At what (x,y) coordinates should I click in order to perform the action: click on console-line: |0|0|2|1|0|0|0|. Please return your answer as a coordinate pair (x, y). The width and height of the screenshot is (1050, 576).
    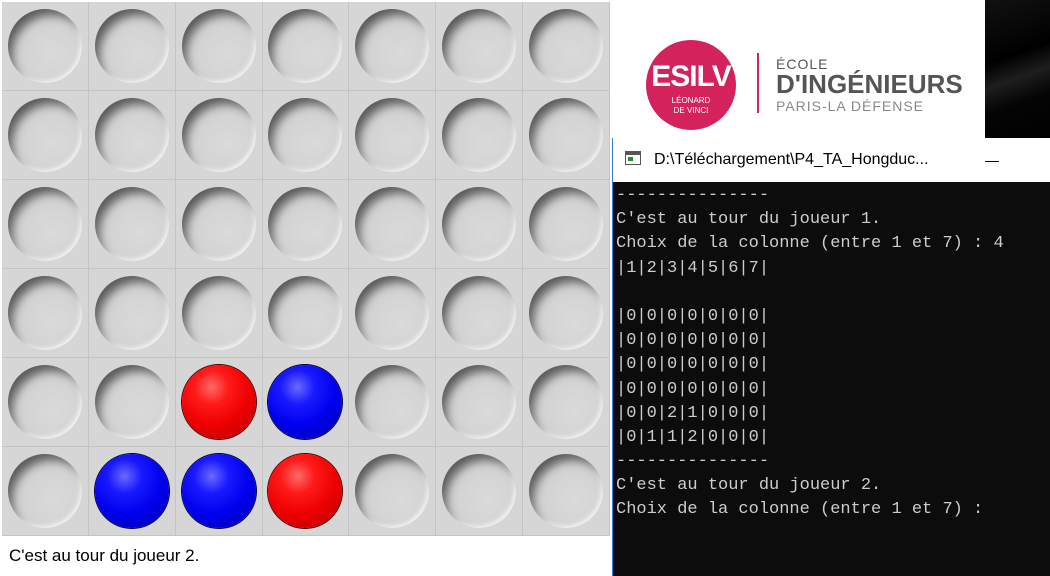
    Looking at the image, I should click on (693, 413).